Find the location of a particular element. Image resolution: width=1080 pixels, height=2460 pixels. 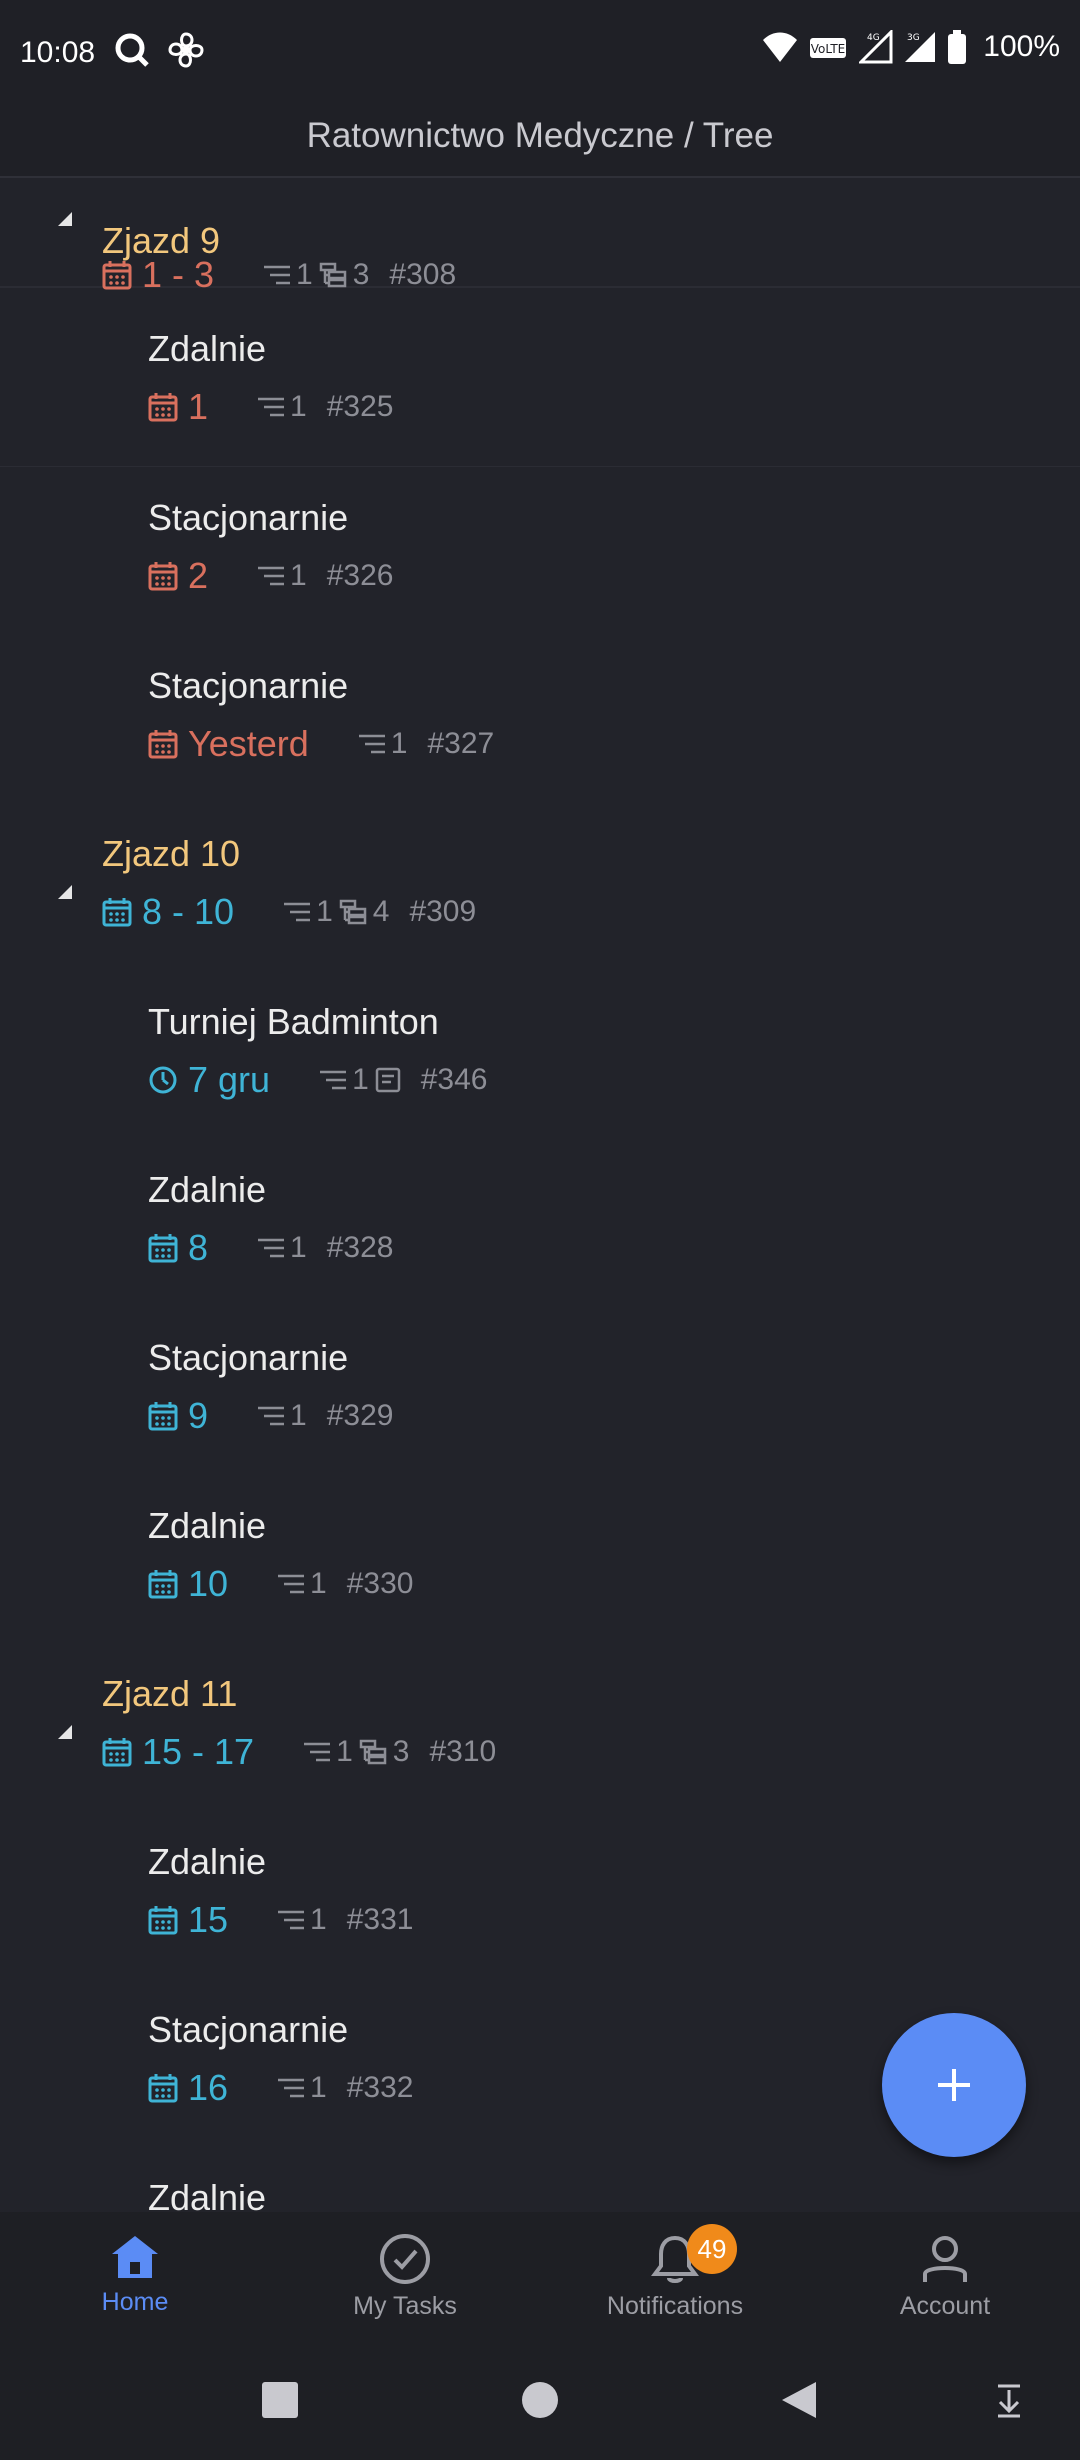

home-circle-icon is located at coordinates (540, 2400).